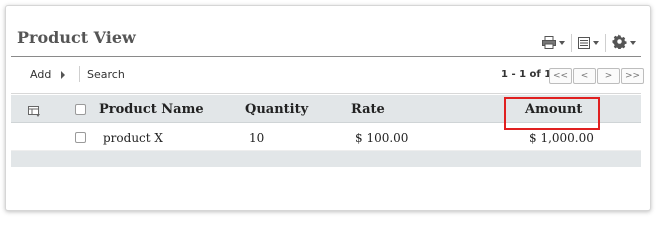  What do you see at coordinates (63, 74) in the screenshot?
I see `triangle-right-icon` at bounding box center [63, 74].